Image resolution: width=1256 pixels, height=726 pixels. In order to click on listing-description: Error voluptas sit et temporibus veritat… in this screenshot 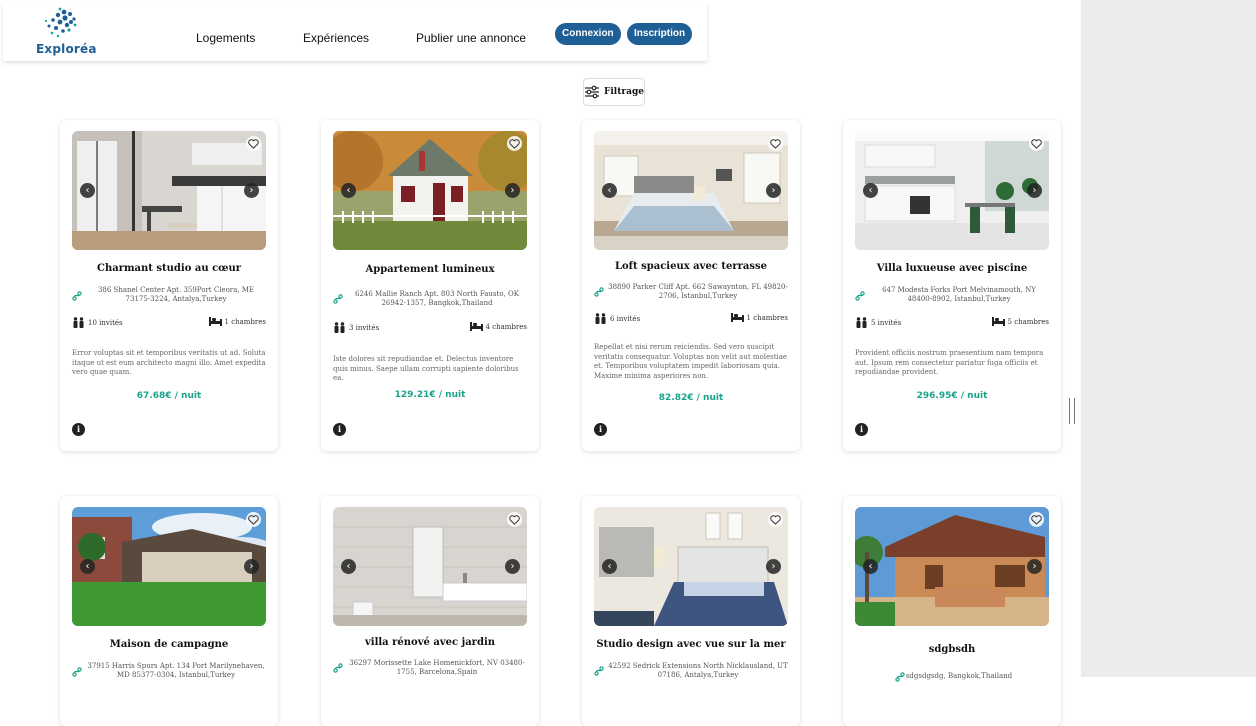, I will do `click(169, 362)`.